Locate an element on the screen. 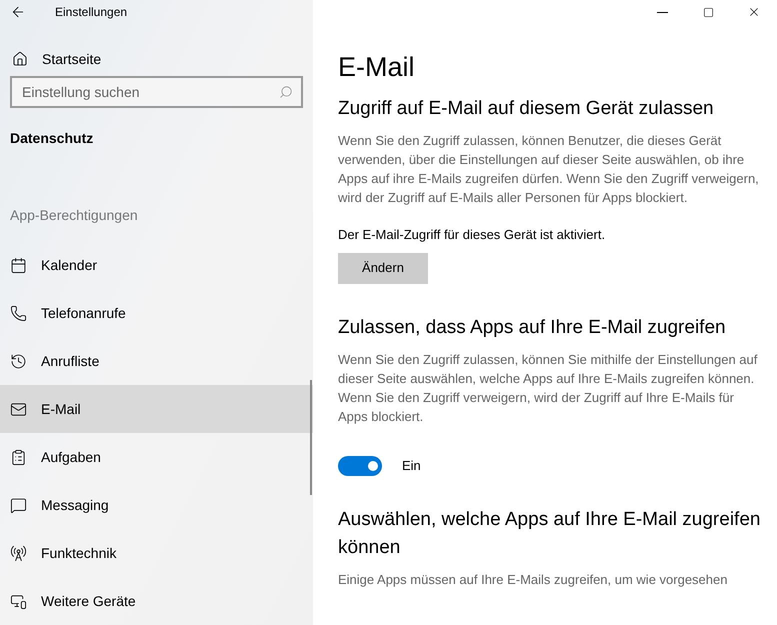 This screenshot has height=625, width=777. search-icon is located at coordinates (286, 92).